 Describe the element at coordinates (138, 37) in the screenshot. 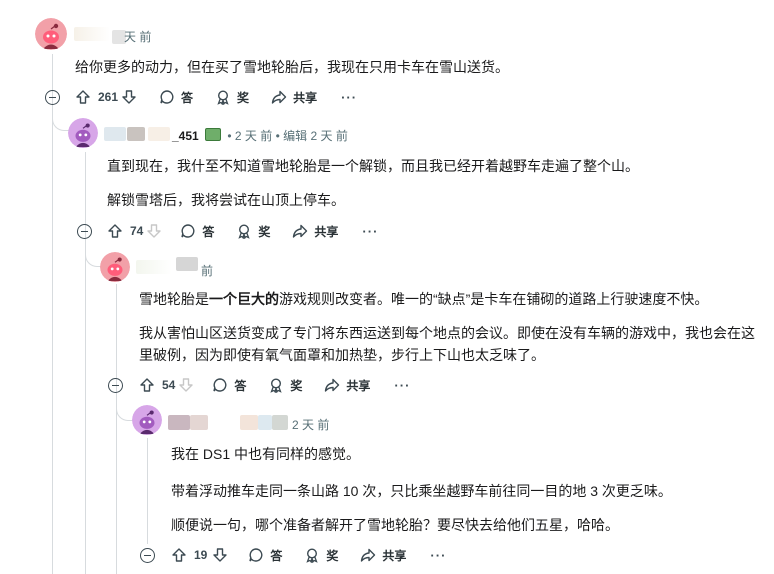

I see `comment-time: 天 前` at that location.